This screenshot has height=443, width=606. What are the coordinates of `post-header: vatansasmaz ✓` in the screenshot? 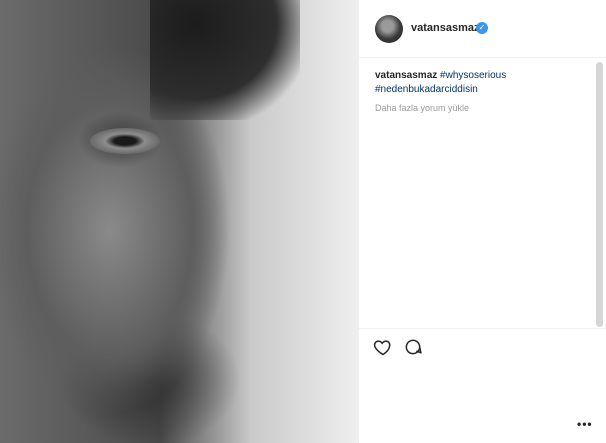 It's located at (482, 29).